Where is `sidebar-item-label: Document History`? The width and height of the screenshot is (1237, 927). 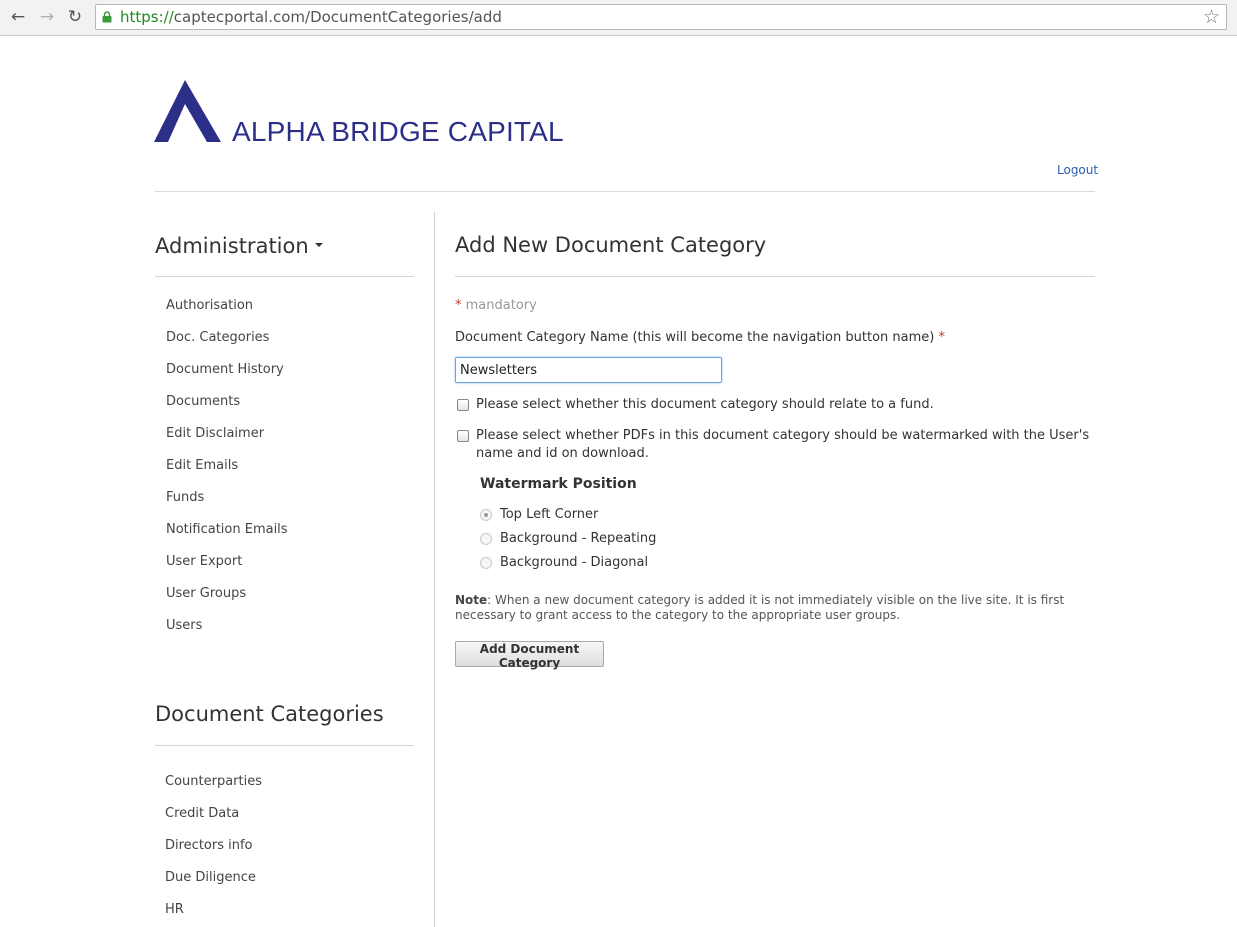 sidebar-item-label: Document History is located at coordinates (225, 369).